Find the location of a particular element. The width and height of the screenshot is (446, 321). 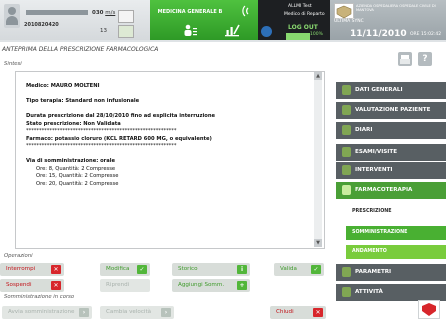

somministrazione-label: Somministrazione in corso is located at coordinates (39, 297).